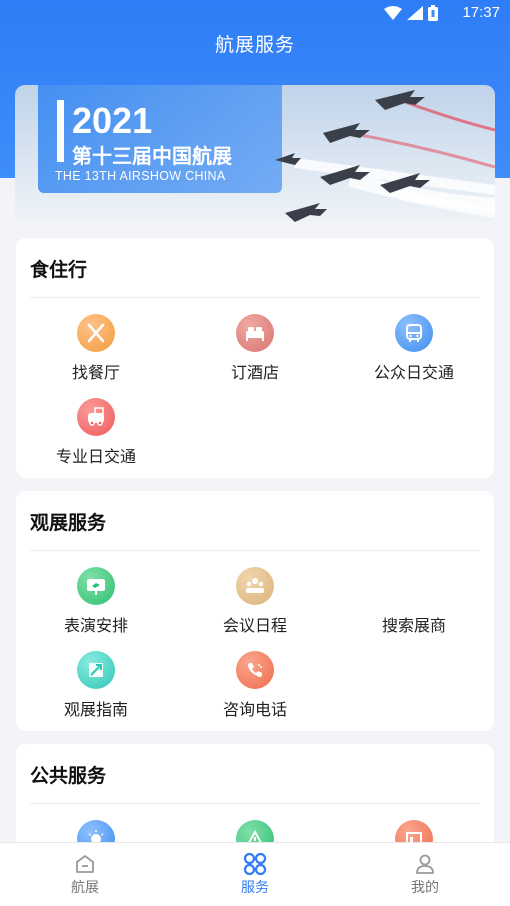  What do you see at coordinates (254, 372) in the screenshot?
I see `item-label: 订酒店` at bounding box center [254, 372].